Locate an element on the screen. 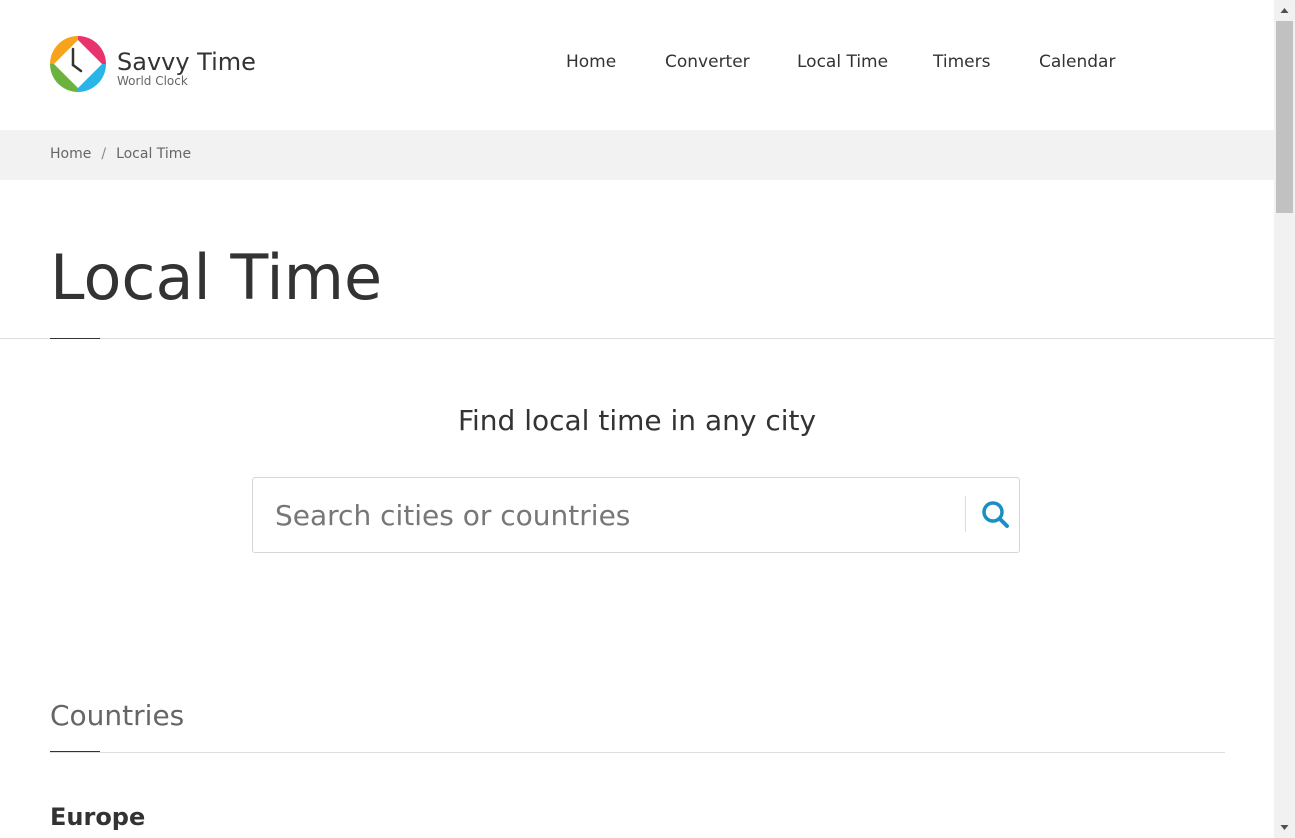 The height and width of the screenshot is (838, 1295). title-accent-underline is located at coordinates (75, 338).